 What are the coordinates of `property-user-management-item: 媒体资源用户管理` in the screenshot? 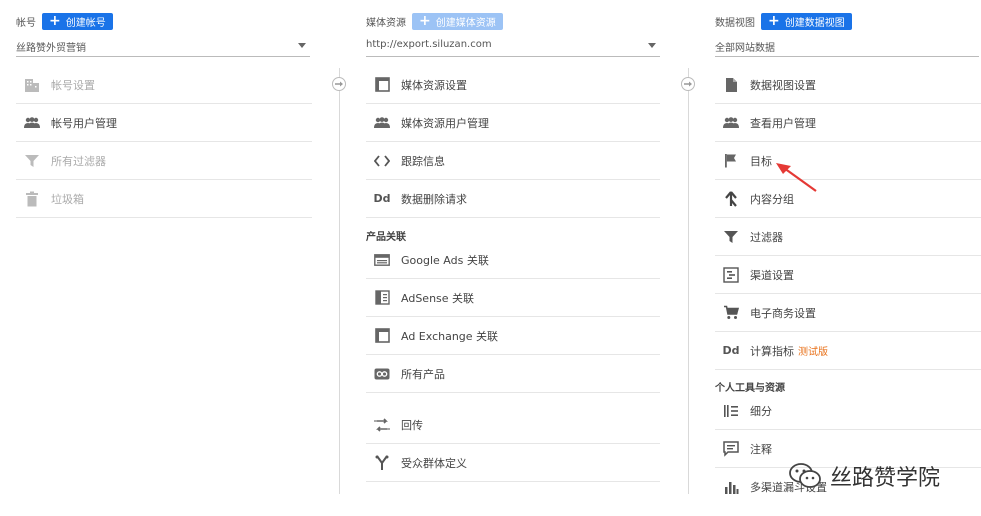 It's located at (513, 123).